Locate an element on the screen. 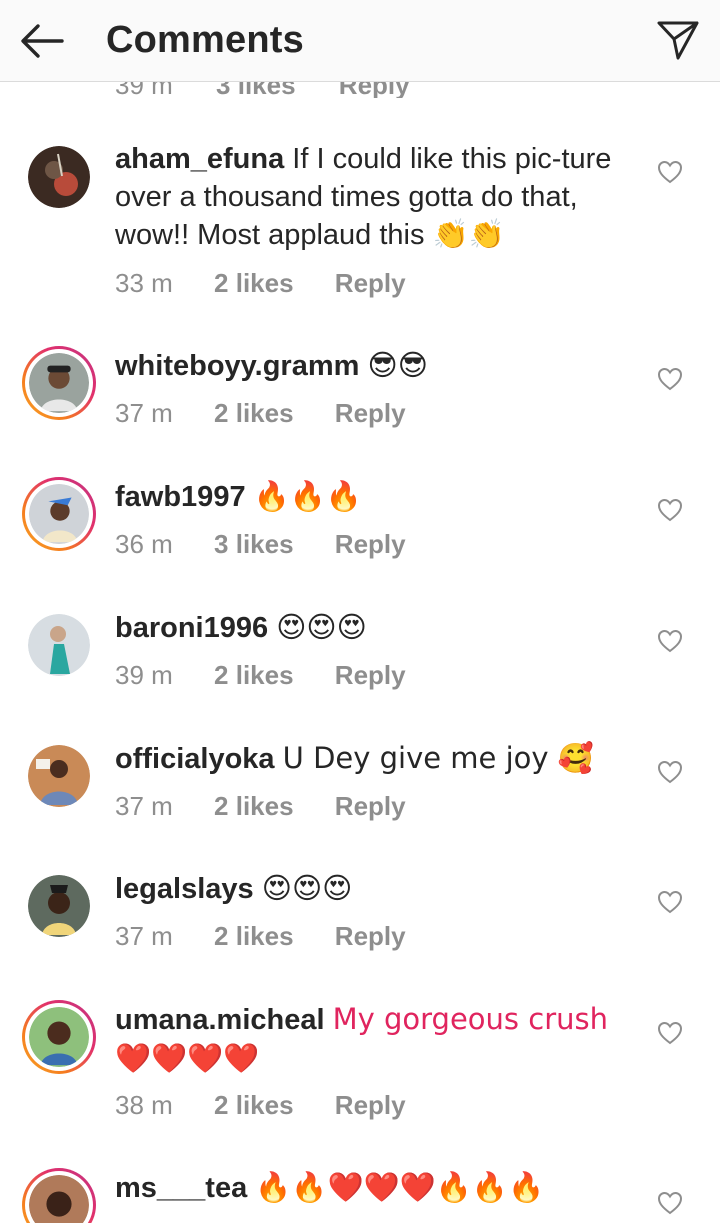  app-header: Comments is located at coordinates (360, 41).